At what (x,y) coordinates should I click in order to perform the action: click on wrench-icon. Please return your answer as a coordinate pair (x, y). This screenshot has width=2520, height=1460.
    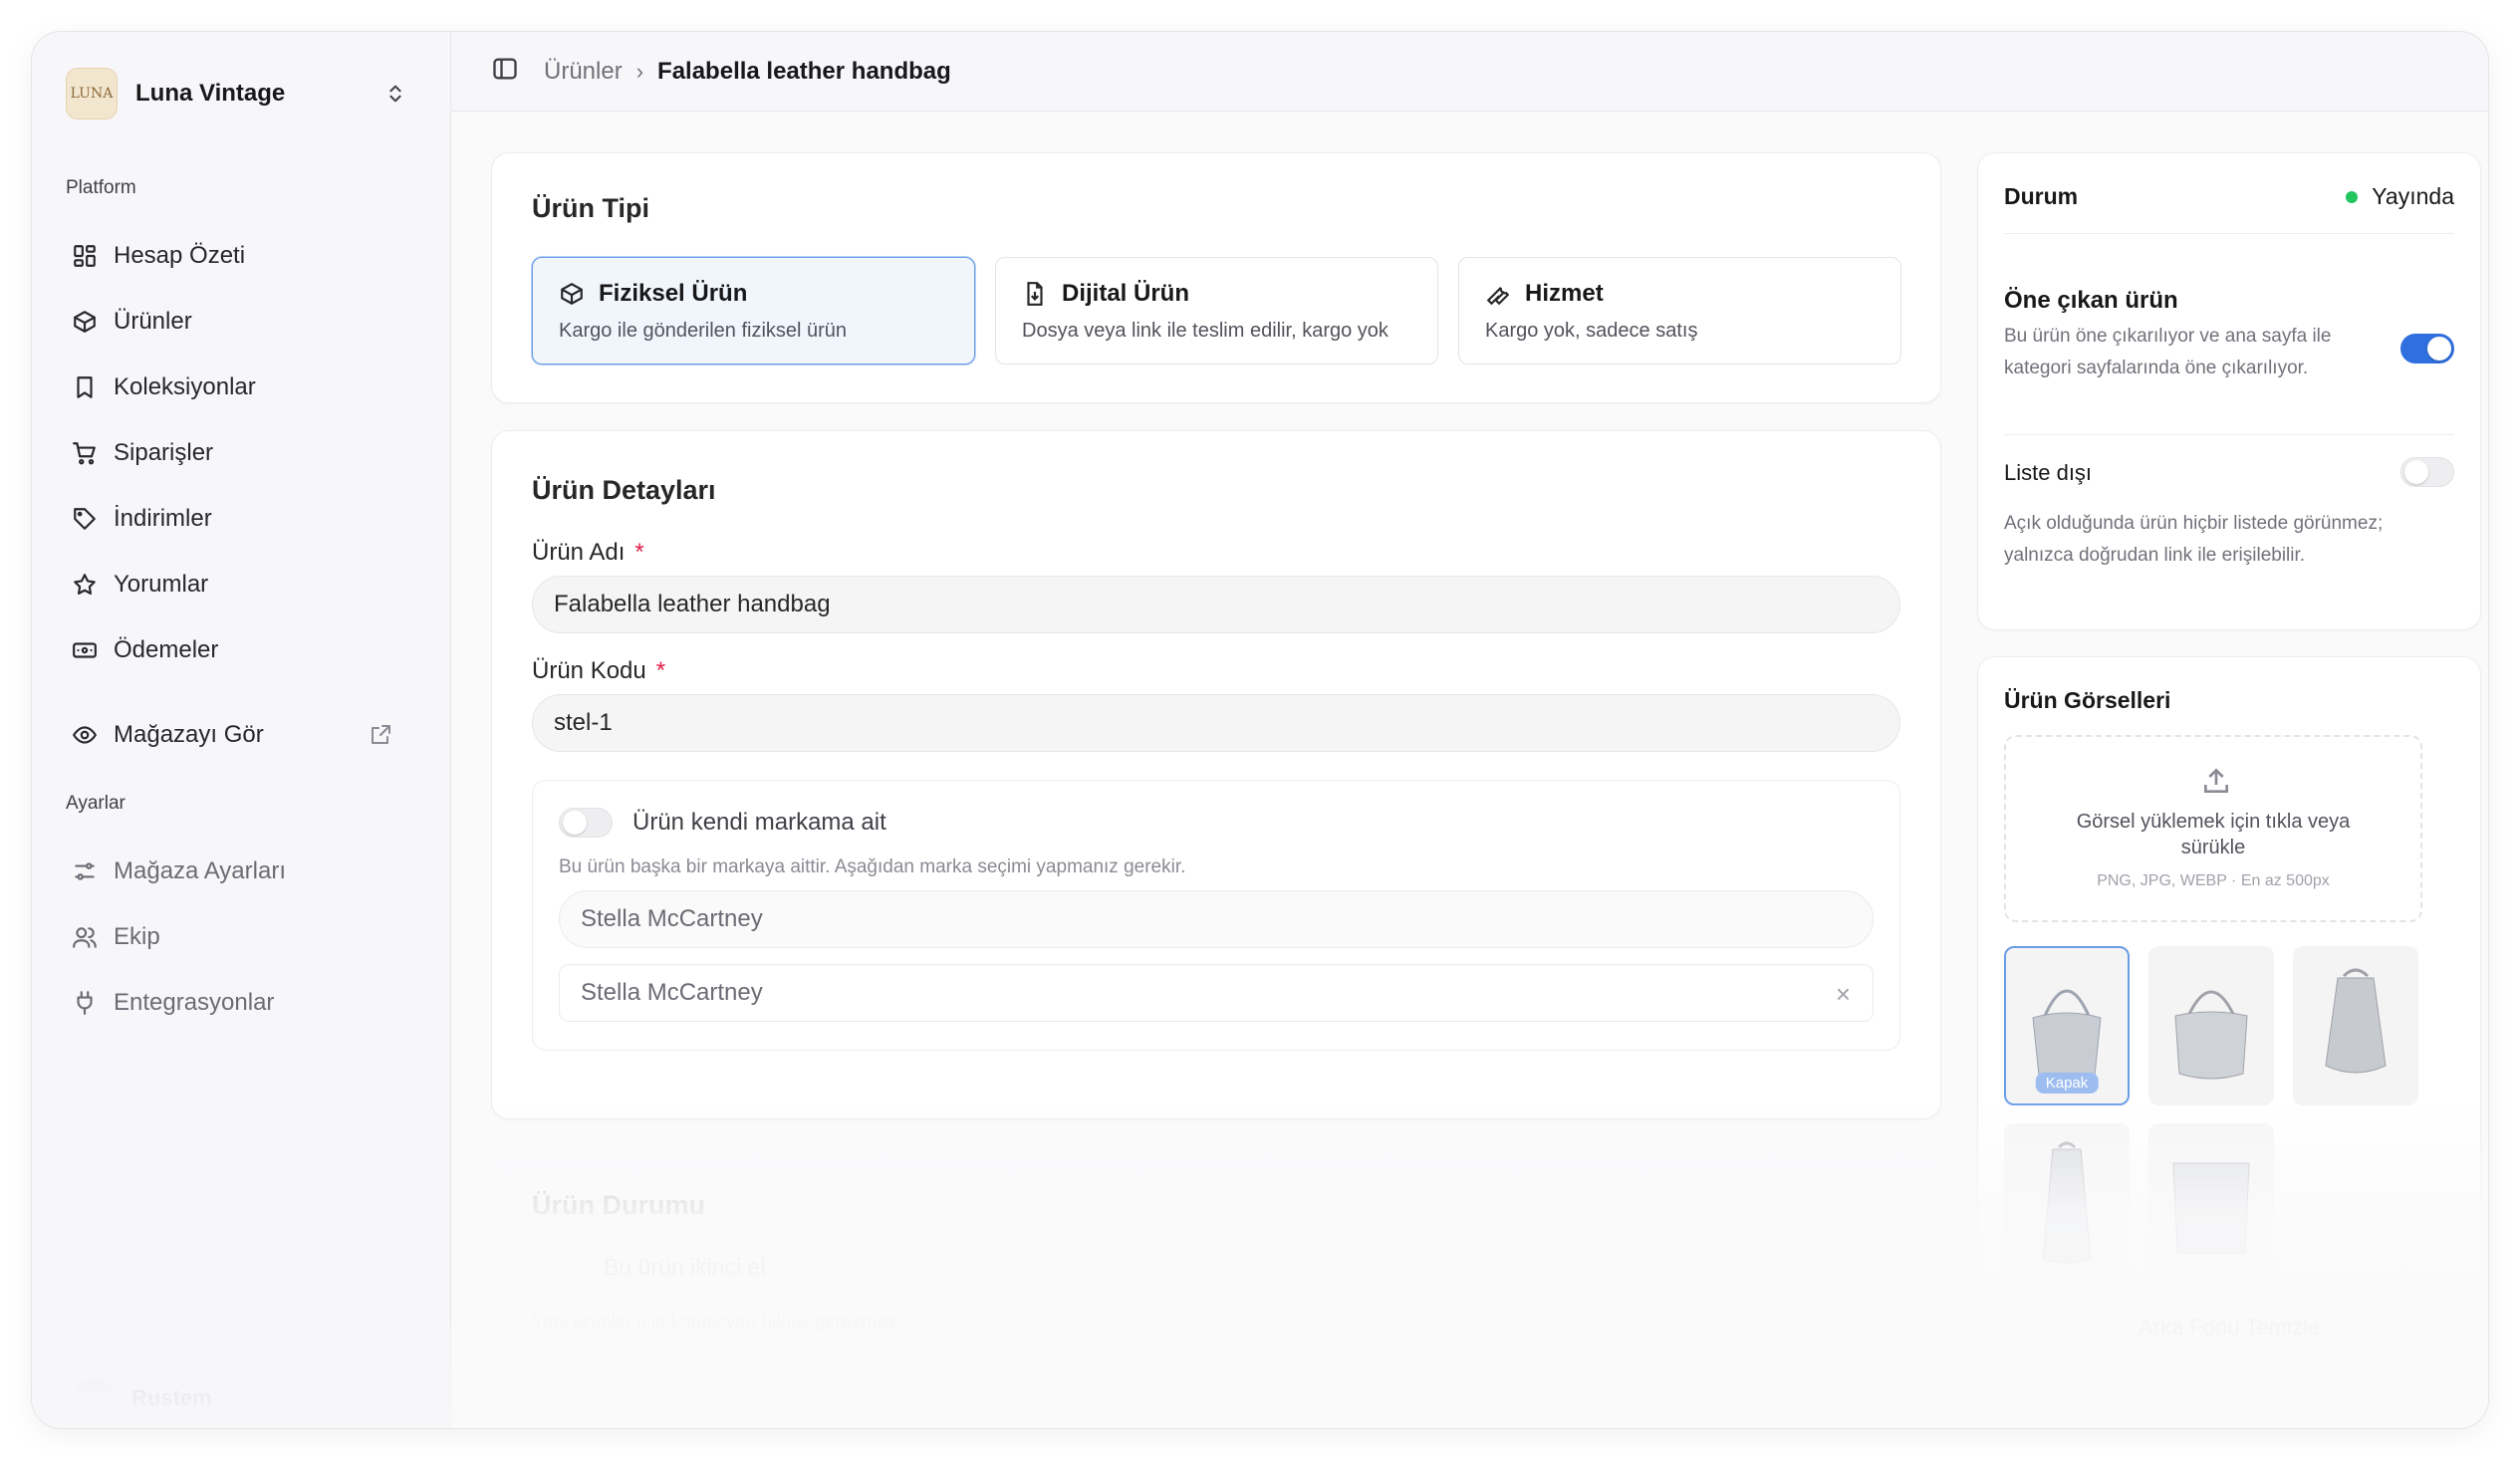
    Looking at the image, I should click on (1498, 296).